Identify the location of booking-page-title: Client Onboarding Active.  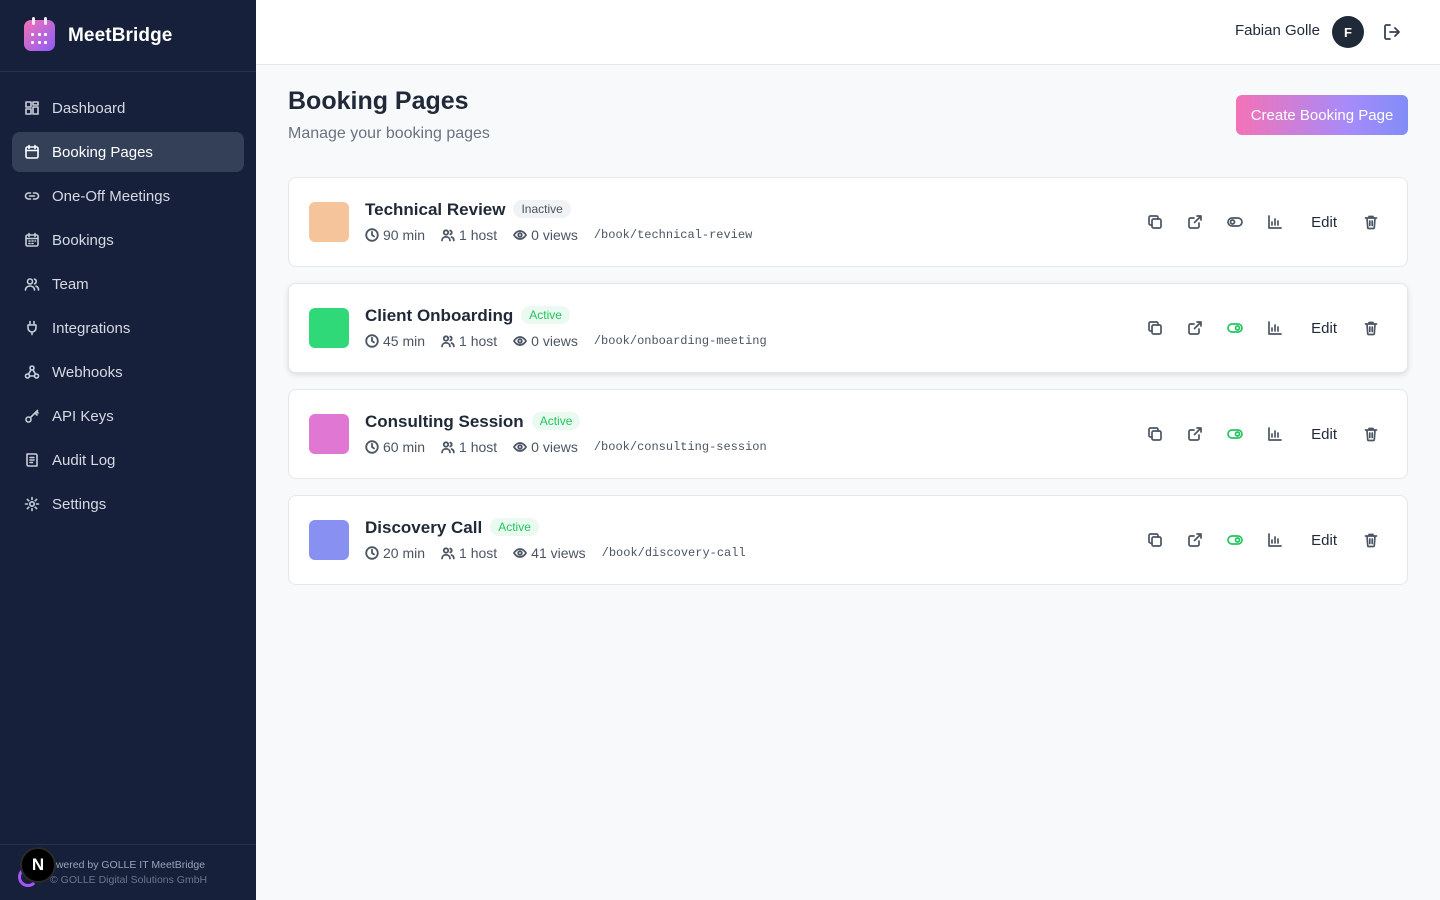
(467, 316).